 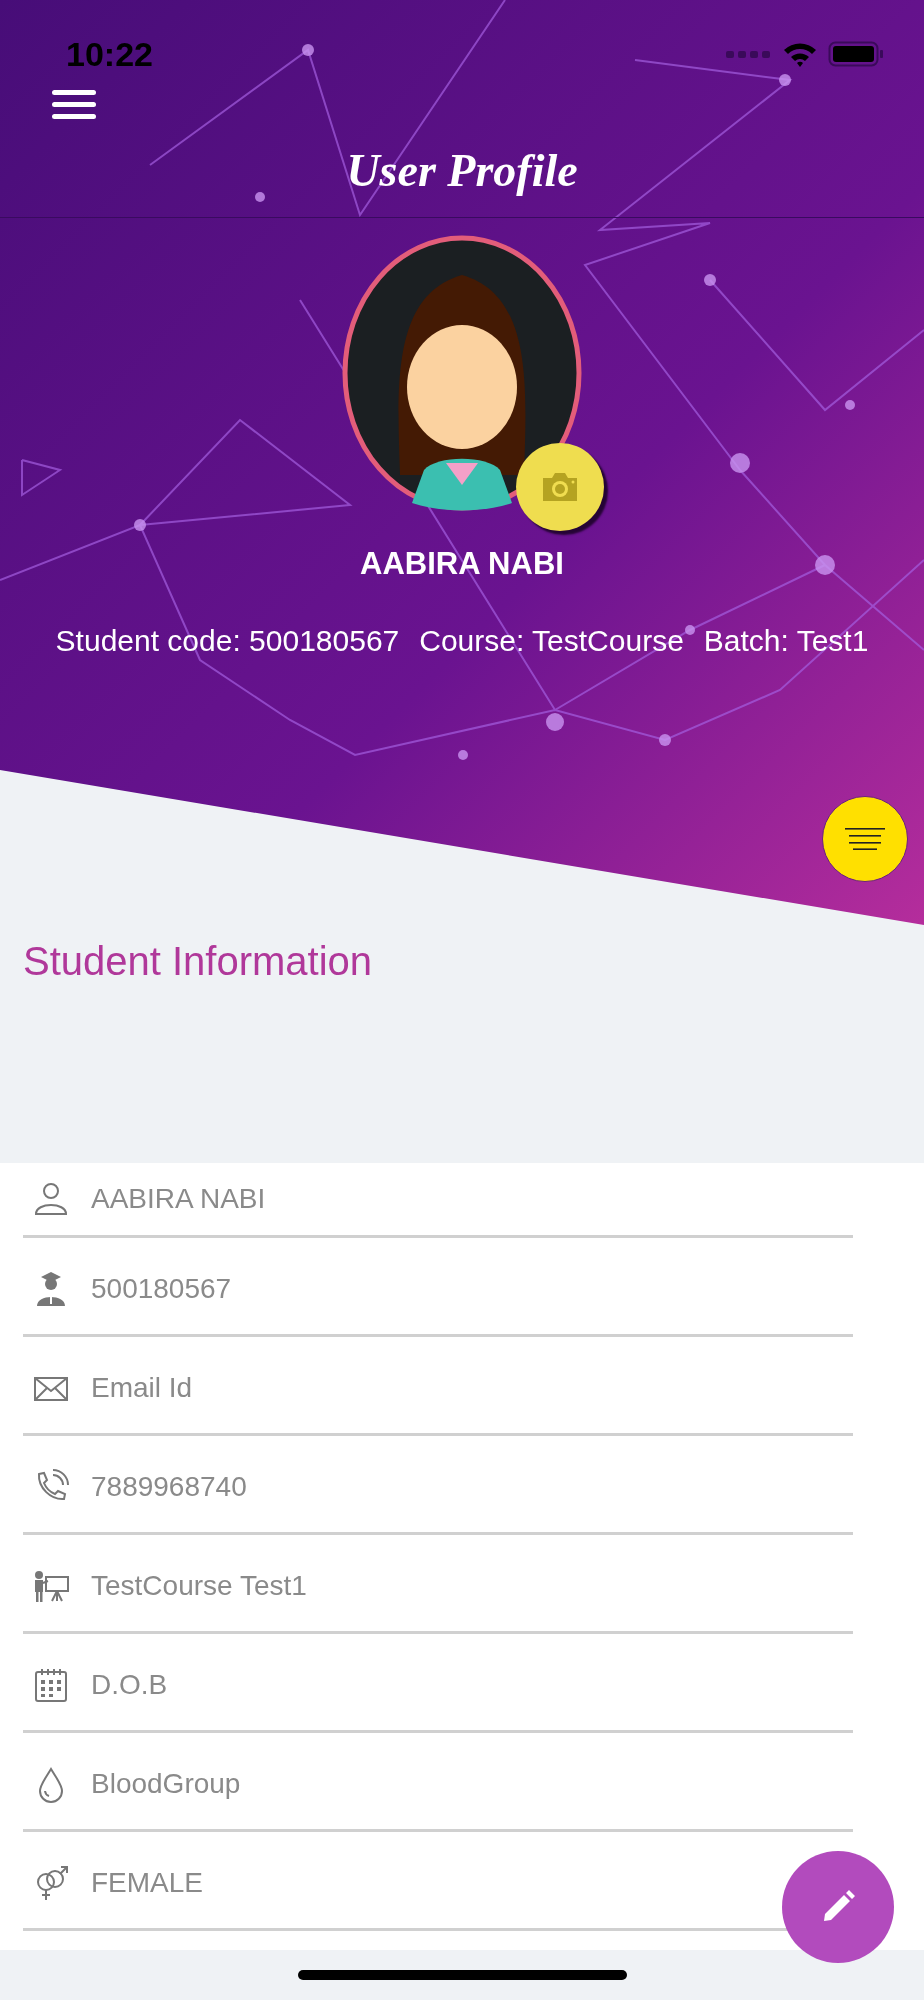 I want to click on status-time: 10:22, so click(x=109, y=54).